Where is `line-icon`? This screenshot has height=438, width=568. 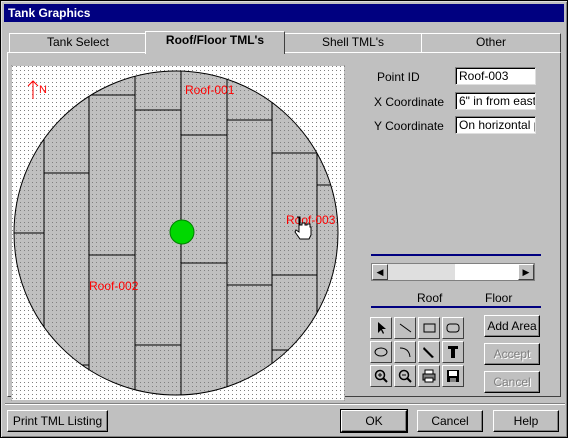 line-icon is located at coordinates (405, 328).